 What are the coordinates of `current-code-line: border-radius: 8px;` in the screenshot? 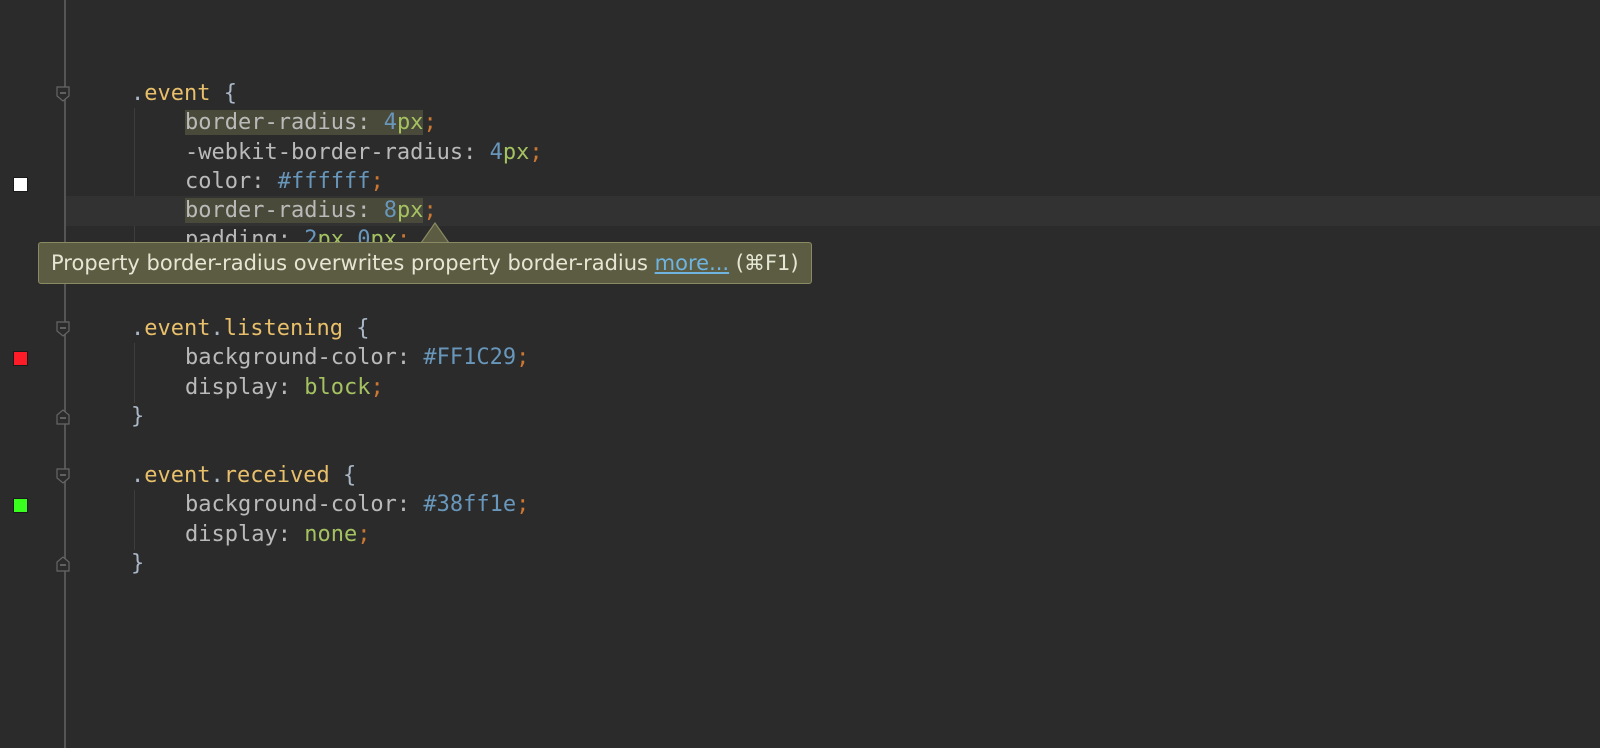 It's located at (833, 211).